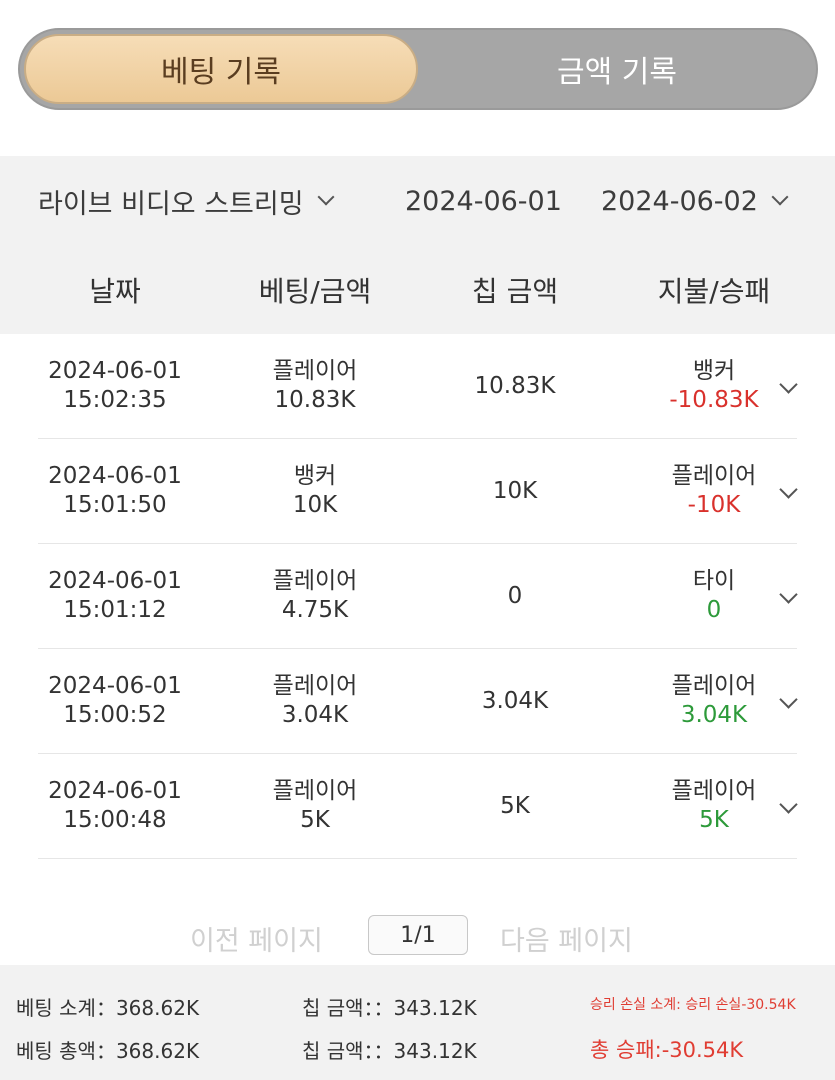 This screenshot has width=835, height=1080. I want to click on start-date-label: 2024-06-01, so click(483, 201).